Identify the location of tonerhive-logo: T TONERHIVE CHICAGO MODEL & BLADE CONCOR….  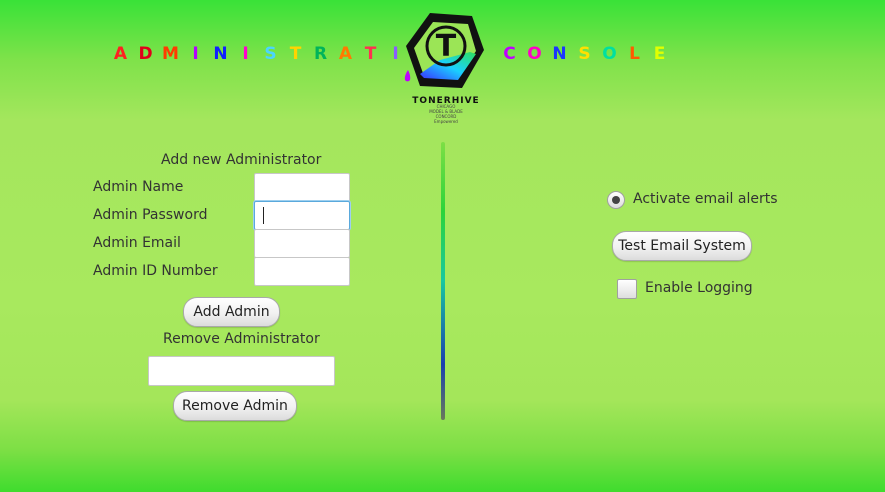
(446, 67).